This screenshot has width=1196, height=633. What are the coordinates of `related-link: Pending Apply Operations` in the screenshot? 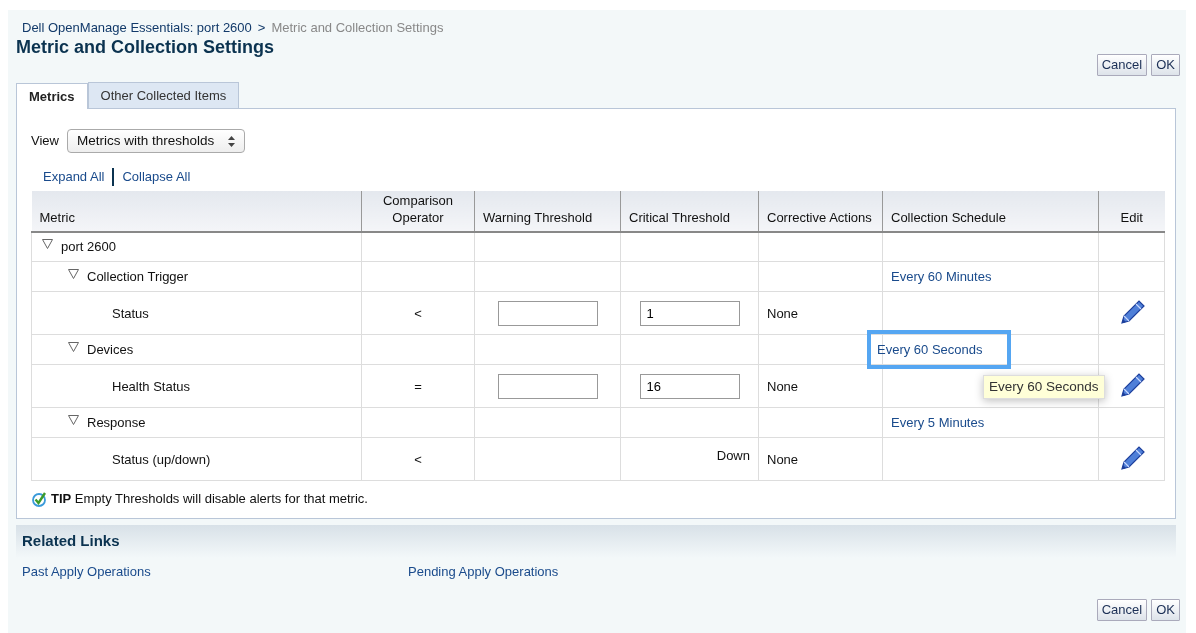 It's located at (601, 571).